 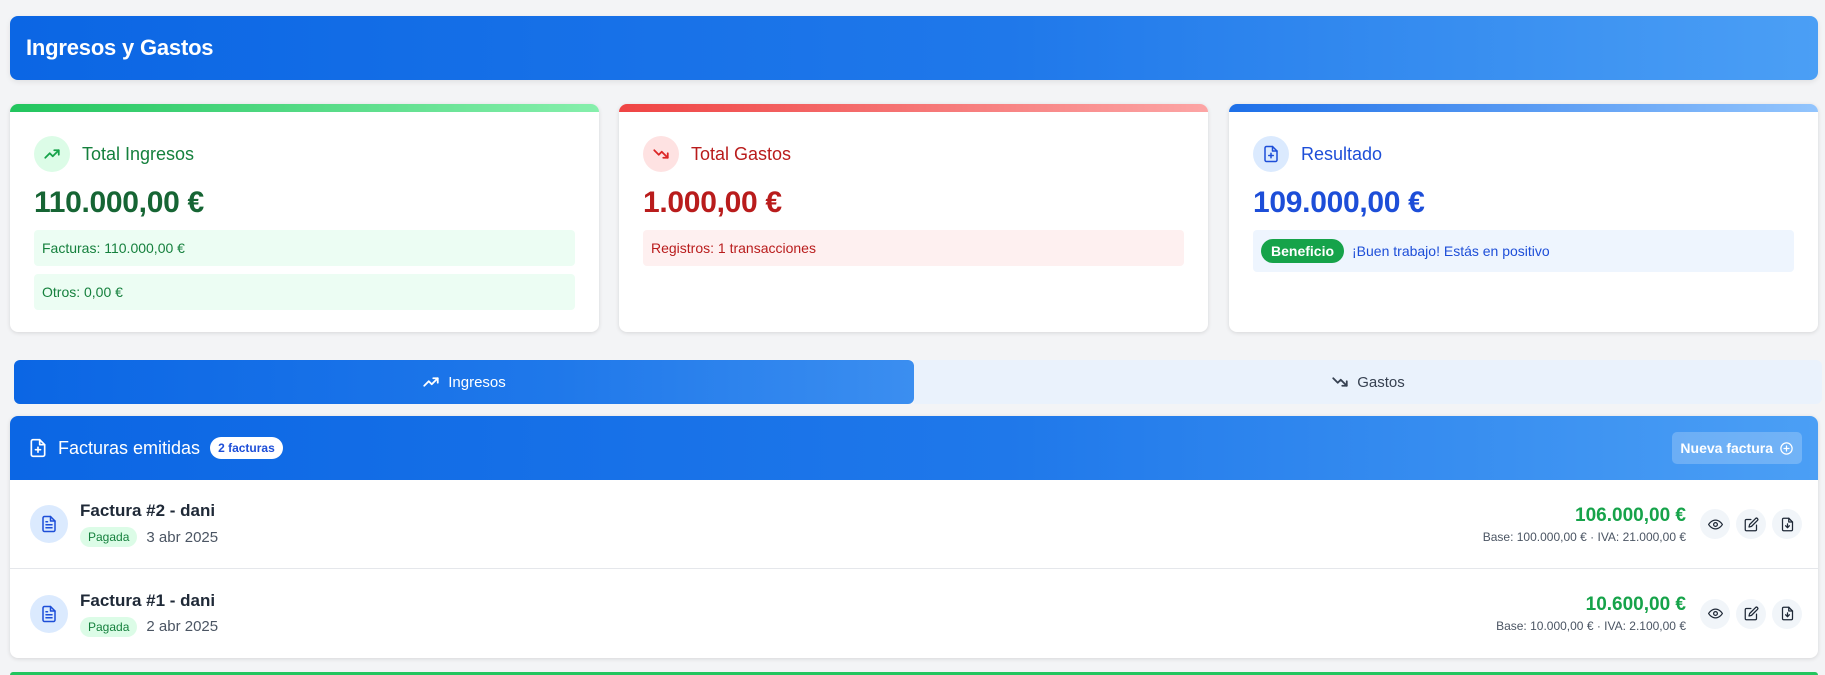 What do you see at coordinates (119, 202) in the screenshot?
I see `income-total-amount: 110.000,00 €` at bounding box center [119, 202].